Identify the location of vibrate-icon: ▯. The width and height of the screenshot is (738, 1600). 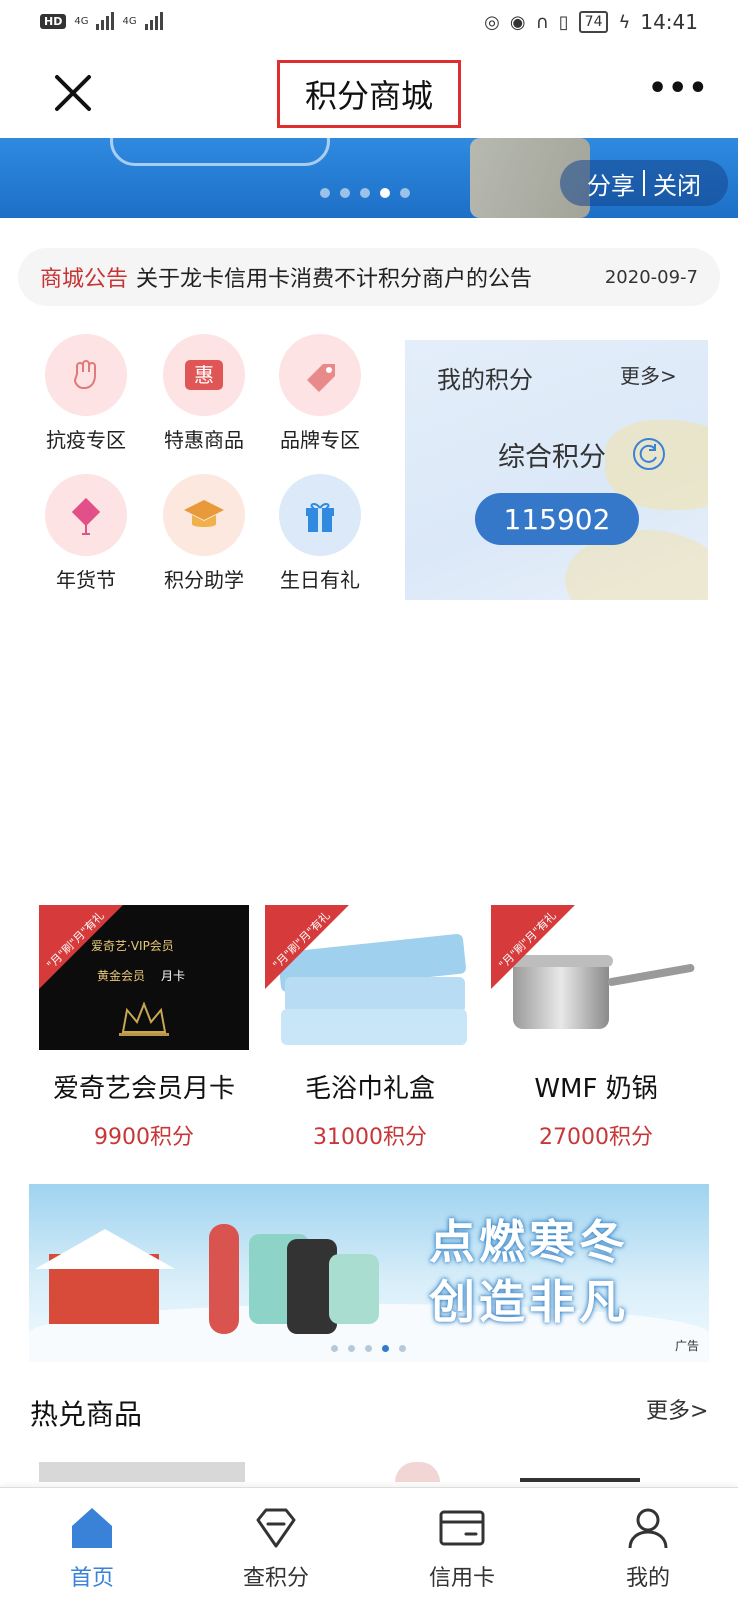
(563, 22).